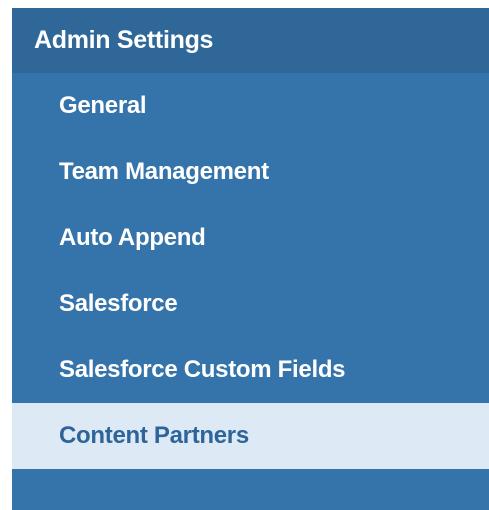  Describe the element at coordinates (202, 369) in the screenshot. I see `sidebar-item-label: Salesforce Custom Fields` at that location.